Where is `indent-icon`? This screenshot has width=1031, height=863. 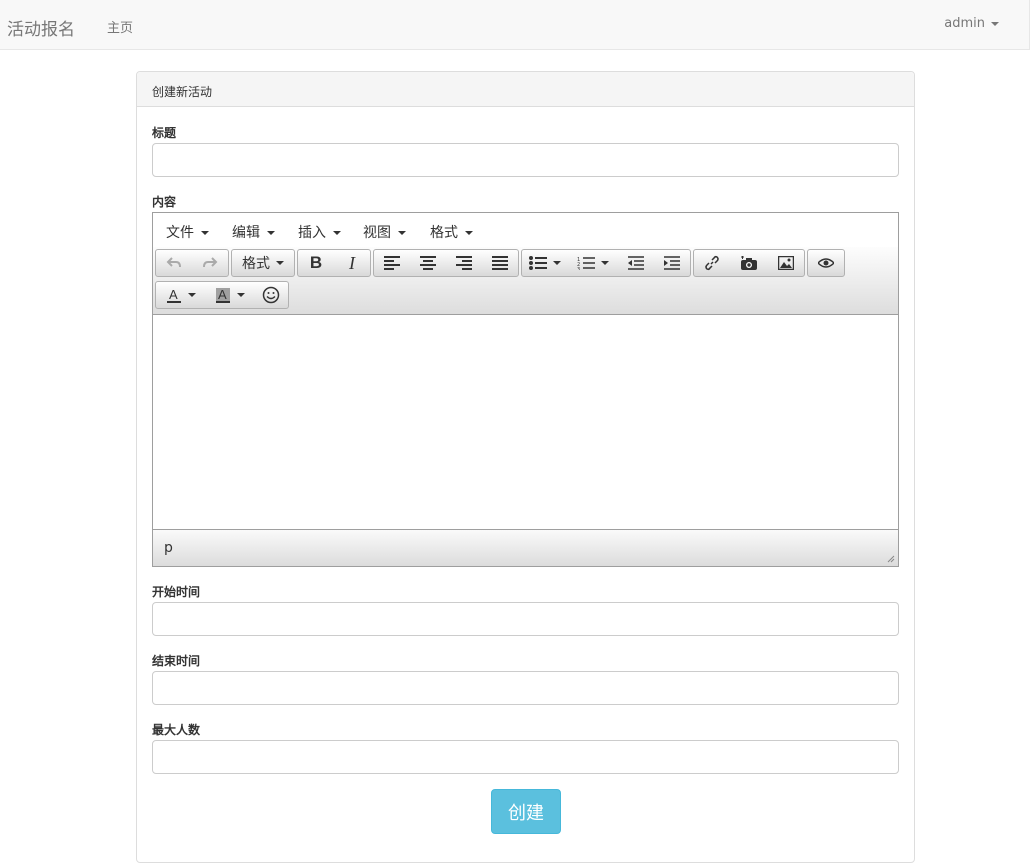
indent-icon is located at coordinates (672, 263).